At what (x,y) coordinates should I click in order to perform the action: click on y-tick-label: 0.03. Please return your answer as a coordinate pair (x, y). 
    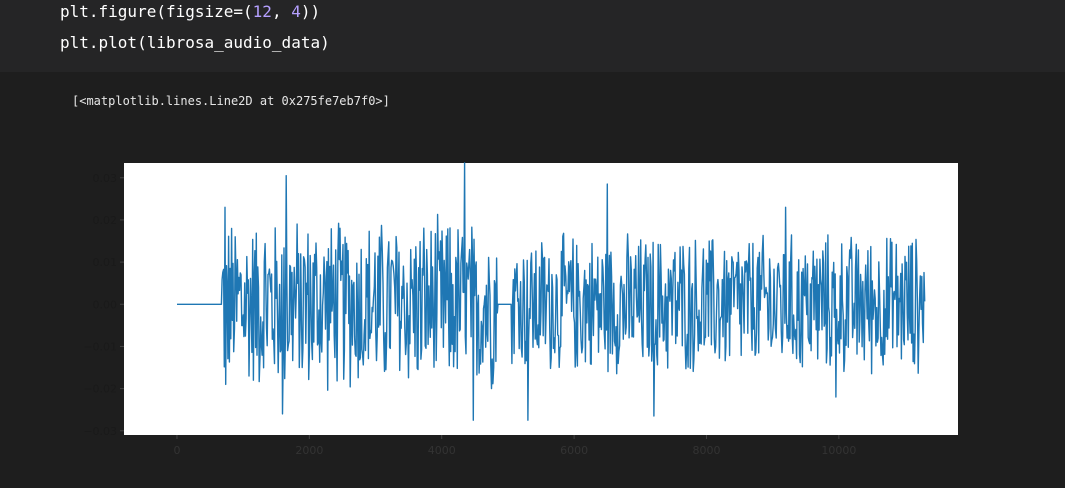
    Looking at the image, I should click on (105, 178).